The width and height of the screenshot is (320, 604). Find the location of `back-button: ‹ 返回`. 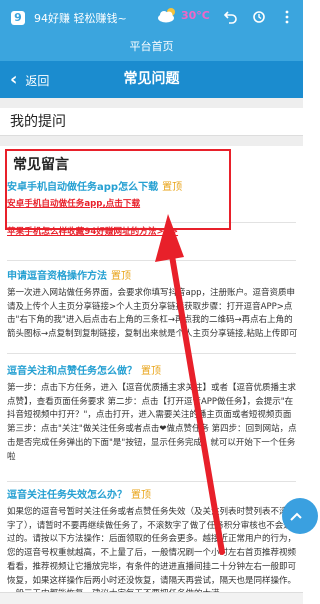

back-button: ‹ 返回 is located at coordinates (29, 80).